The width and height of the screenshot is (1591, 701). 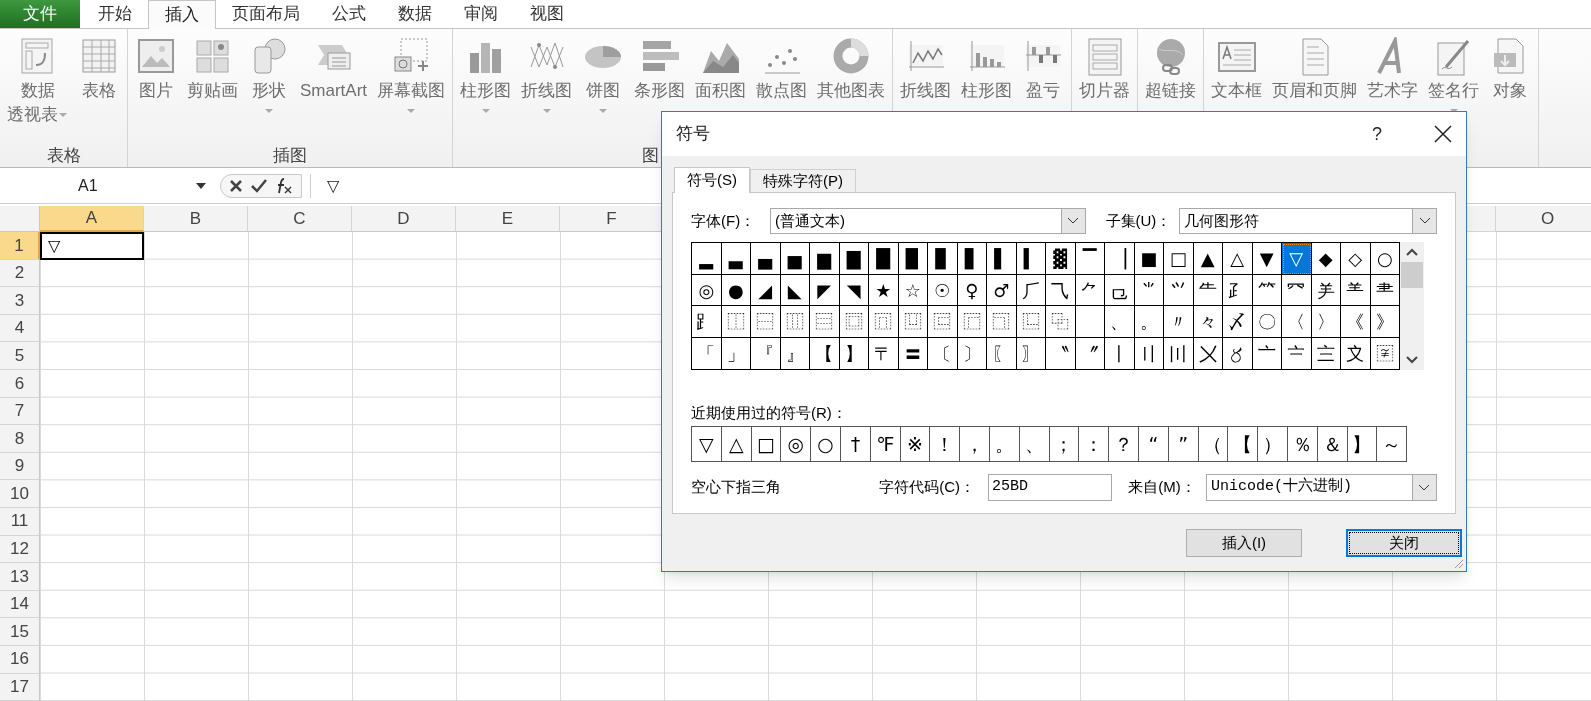 What do you see at coordinates (20, 356) in the screenshot?
I see `row-header: 5` at bounding box center [20, 356].